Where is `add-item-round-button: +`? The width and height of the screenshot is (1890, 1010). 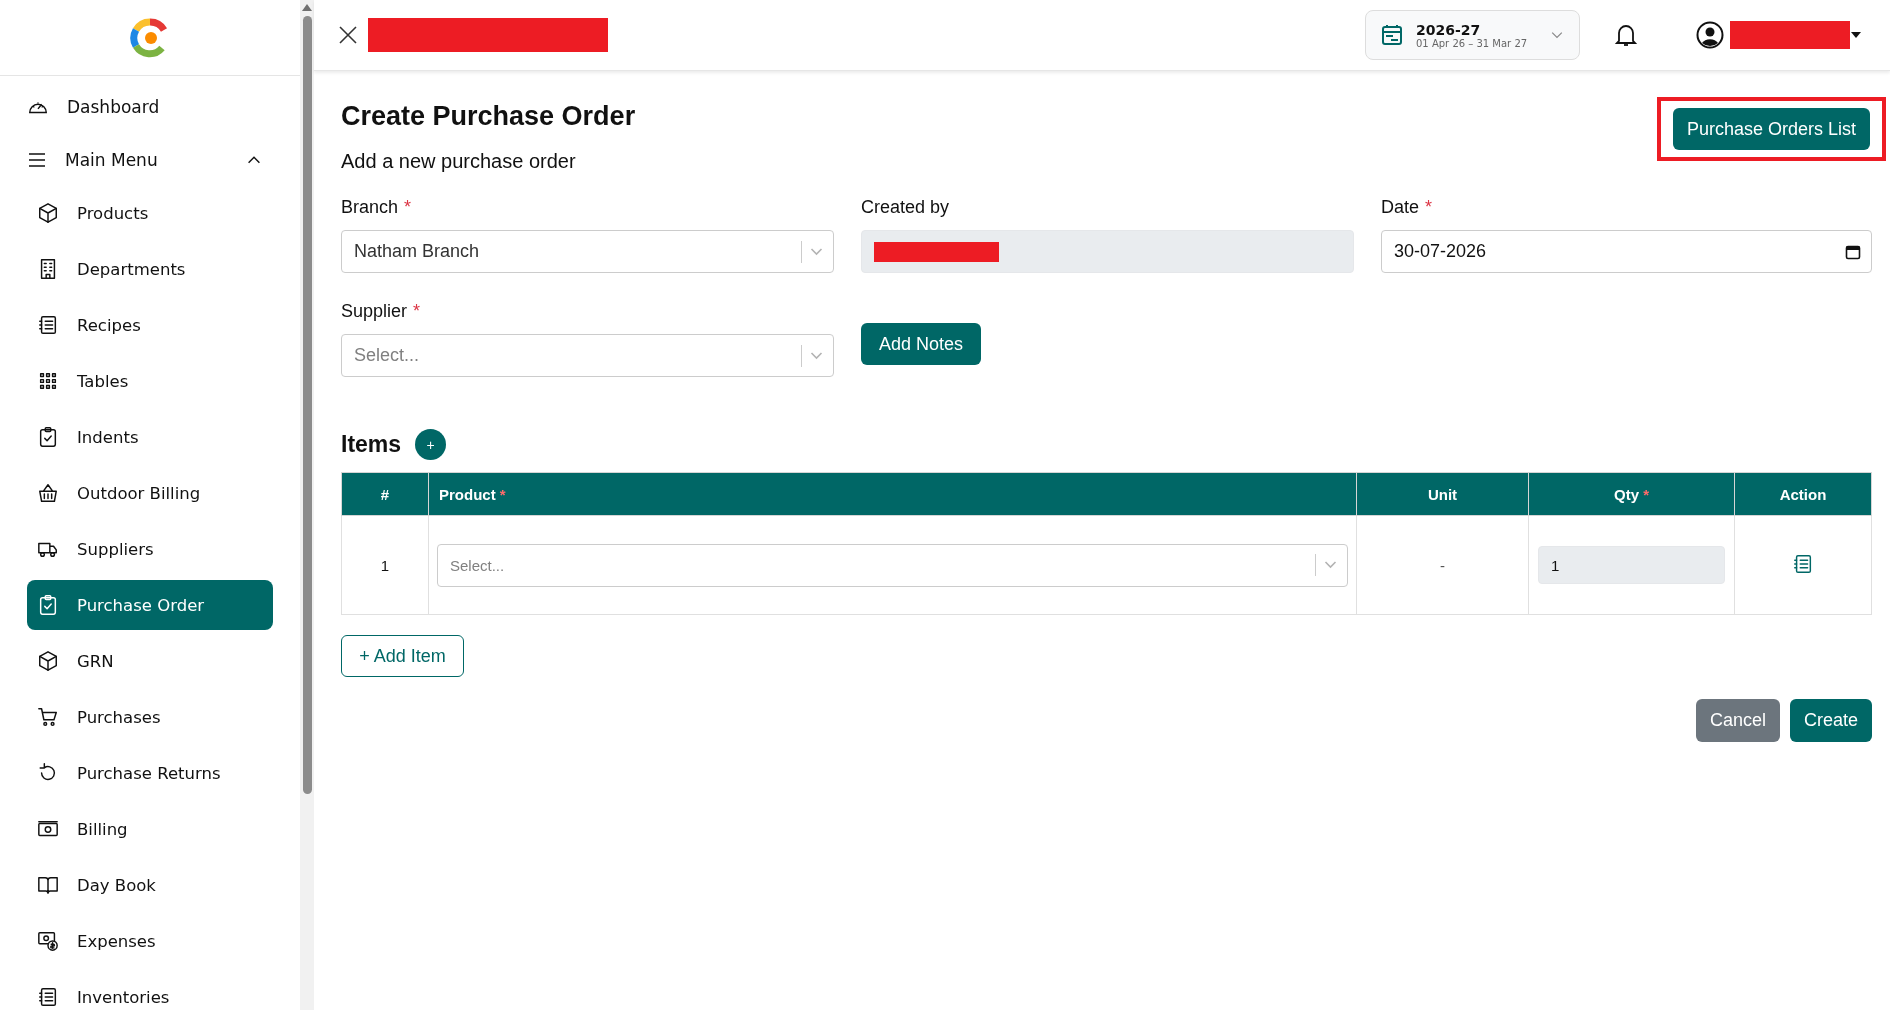 add-item-round-button: + is located at coordinates (431, 444).